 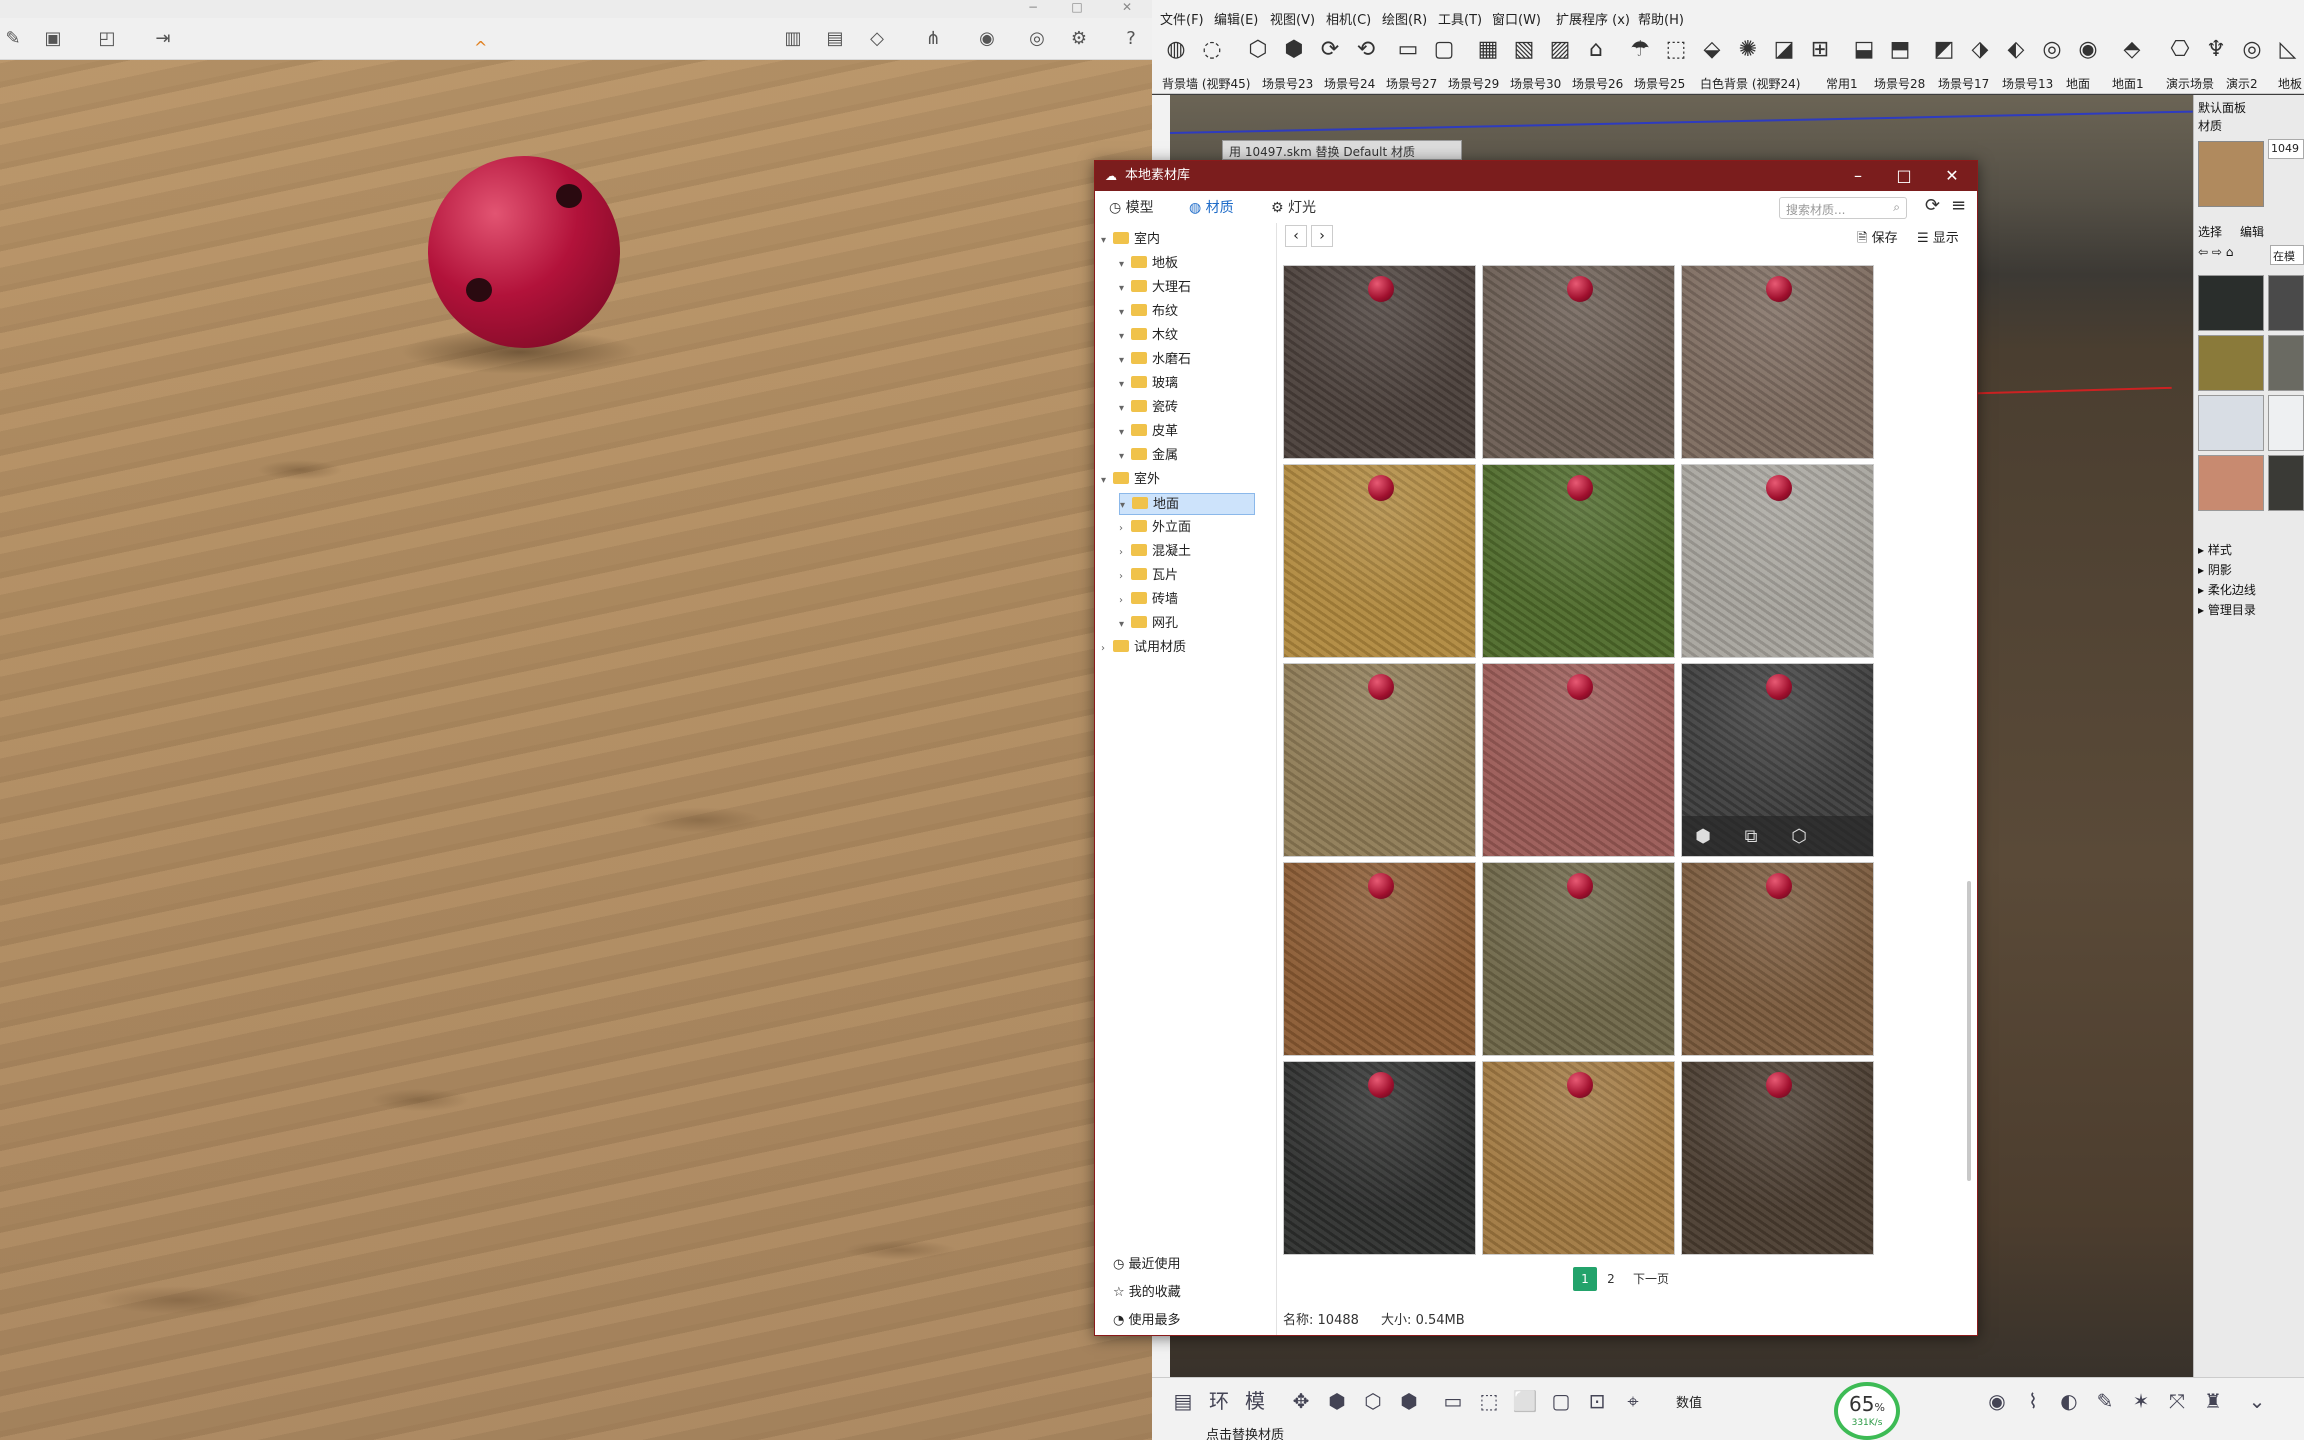 What do you see at coordinates (1963, 83) in the screenshot?
I see `scene-tab: 场景号17` at bounding box center [1963, 83].